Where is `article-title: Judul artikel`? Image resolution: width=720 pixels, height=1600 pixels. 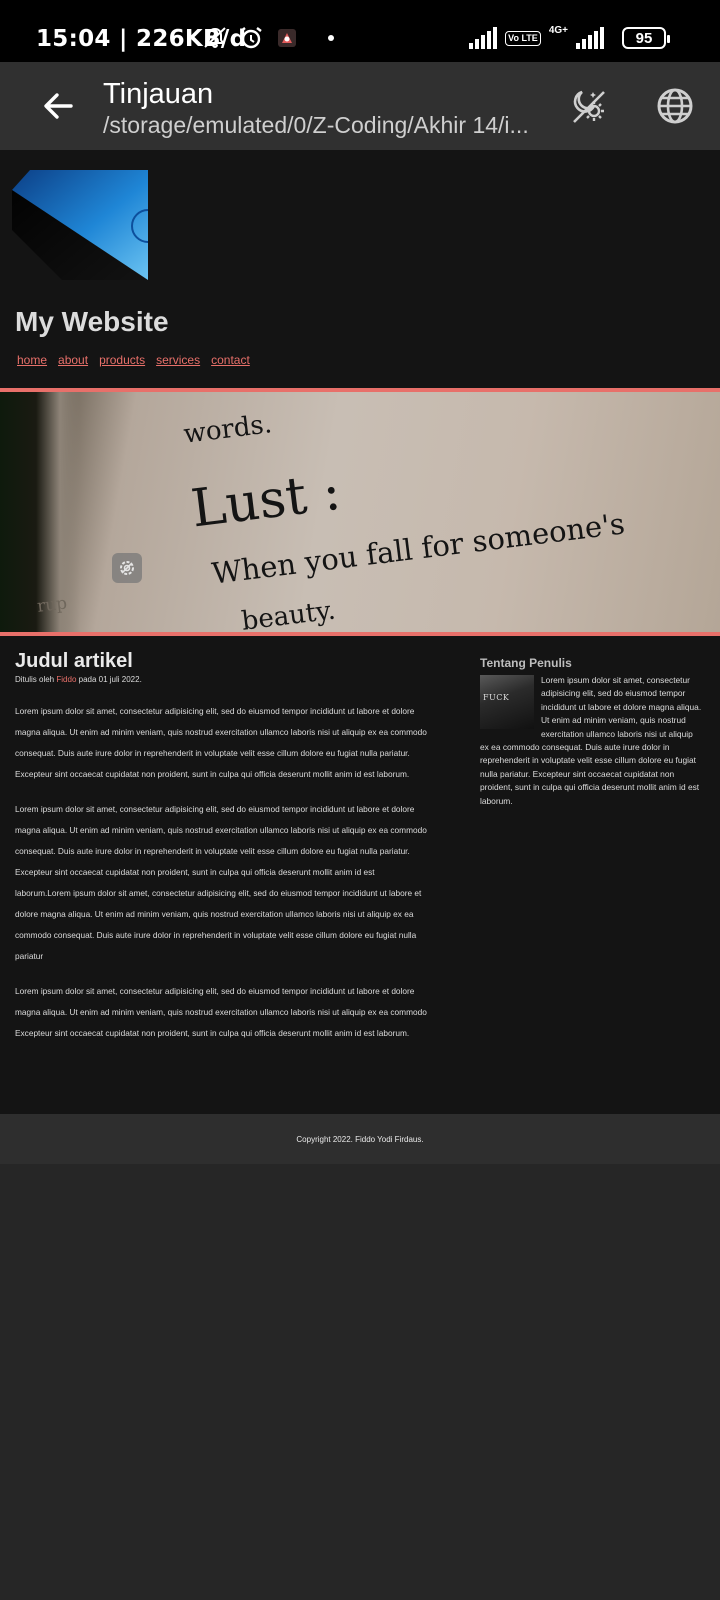
article-title: Judul artikel is located at coordinates (74, 661).